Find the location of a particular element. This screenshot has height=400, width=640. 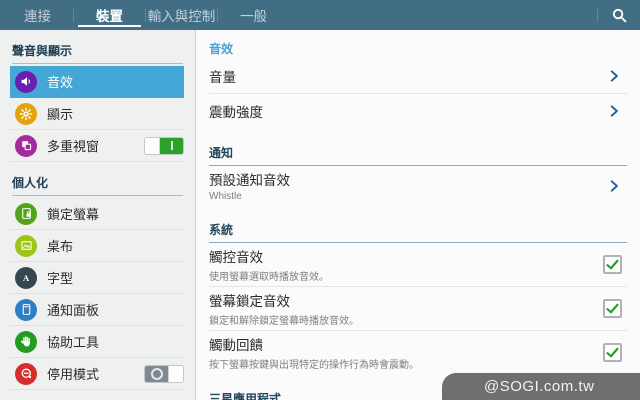

row-value: Whistle is located at coordinates (225, 196).